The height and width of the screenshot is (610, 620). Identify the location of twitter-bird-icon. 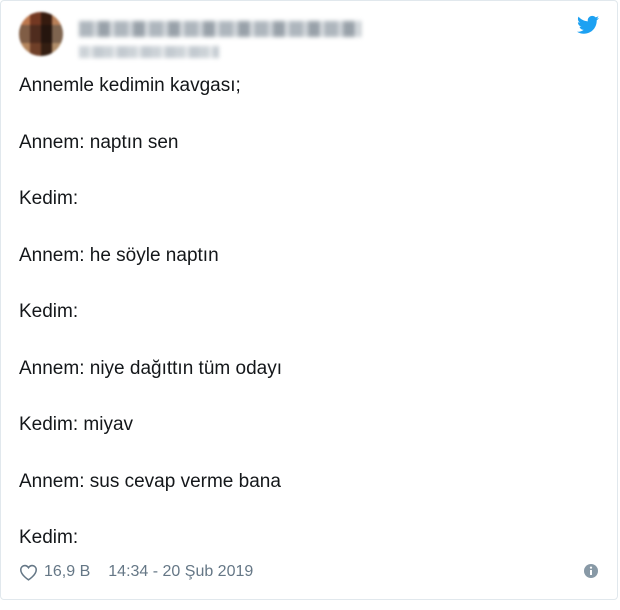
(588, 25).